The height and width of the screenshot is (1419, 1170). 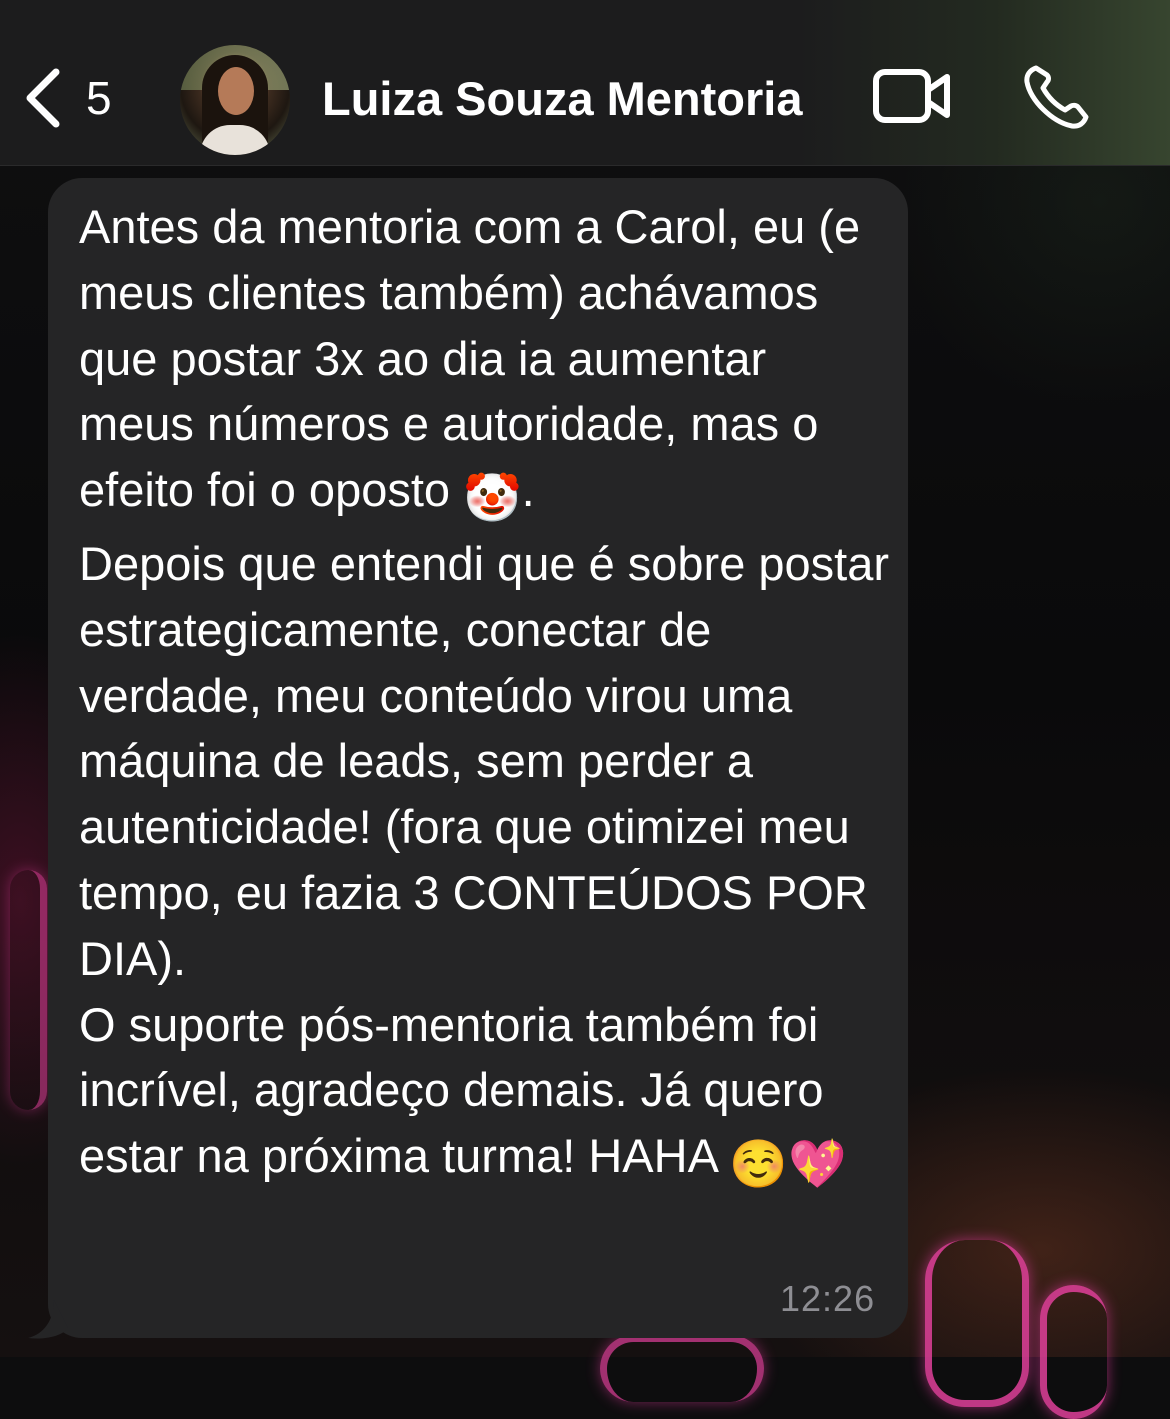 I want to click on voice-call-button, so click(x=1057, y=99).